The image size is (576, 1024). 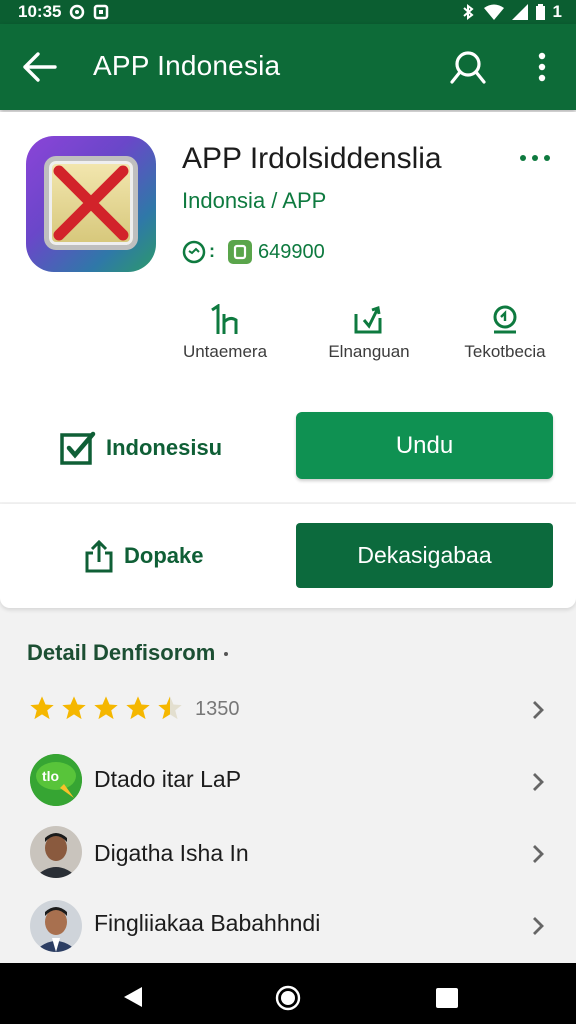 I want to click on list-item-label: Fingliiakaa Babahhndi, so click(x=207, y=923).